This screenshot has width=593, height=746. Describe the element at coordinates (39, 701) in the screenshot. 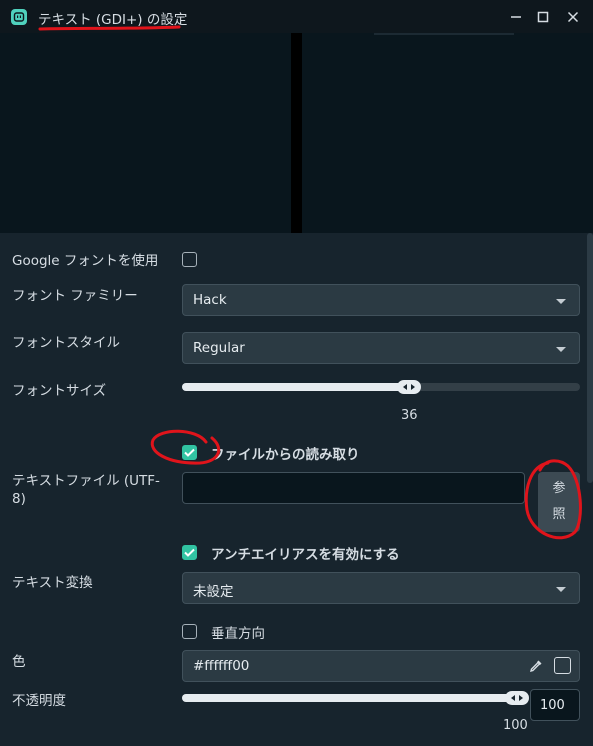

I see `opacity-label: 不透明度` at that location.